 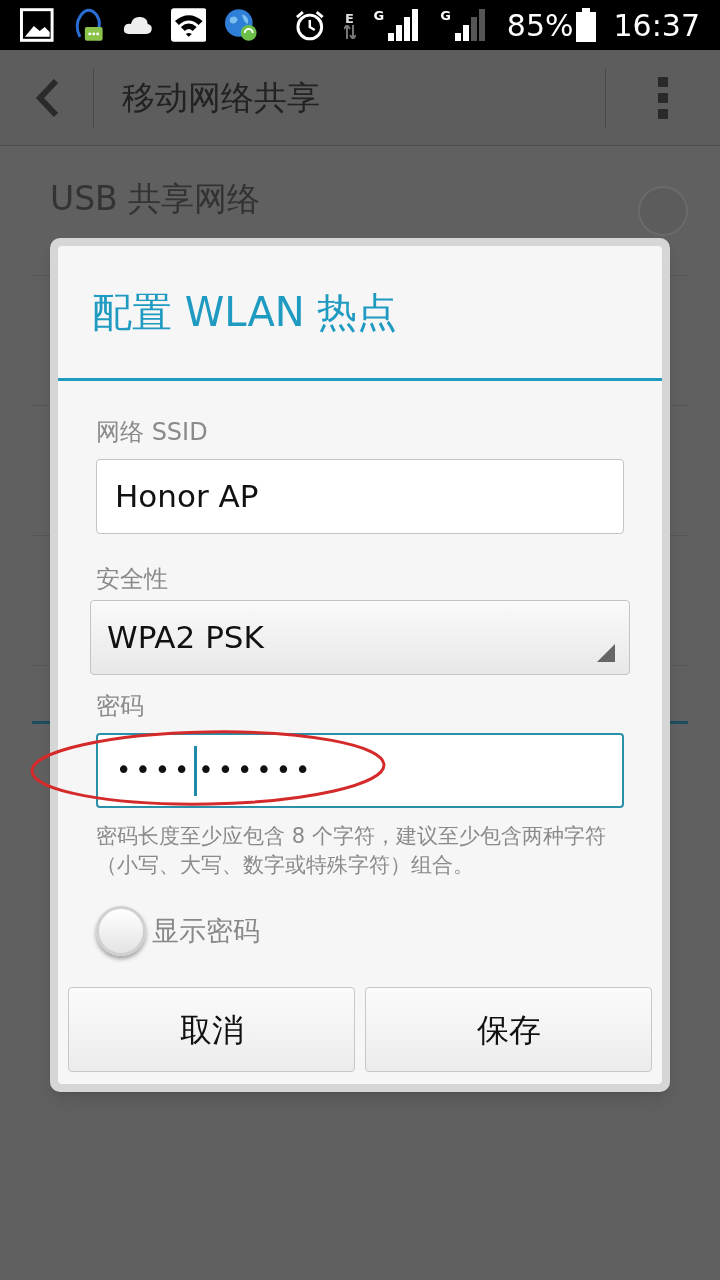 I want to click on cloud-icon, so click(x=138, y=25).